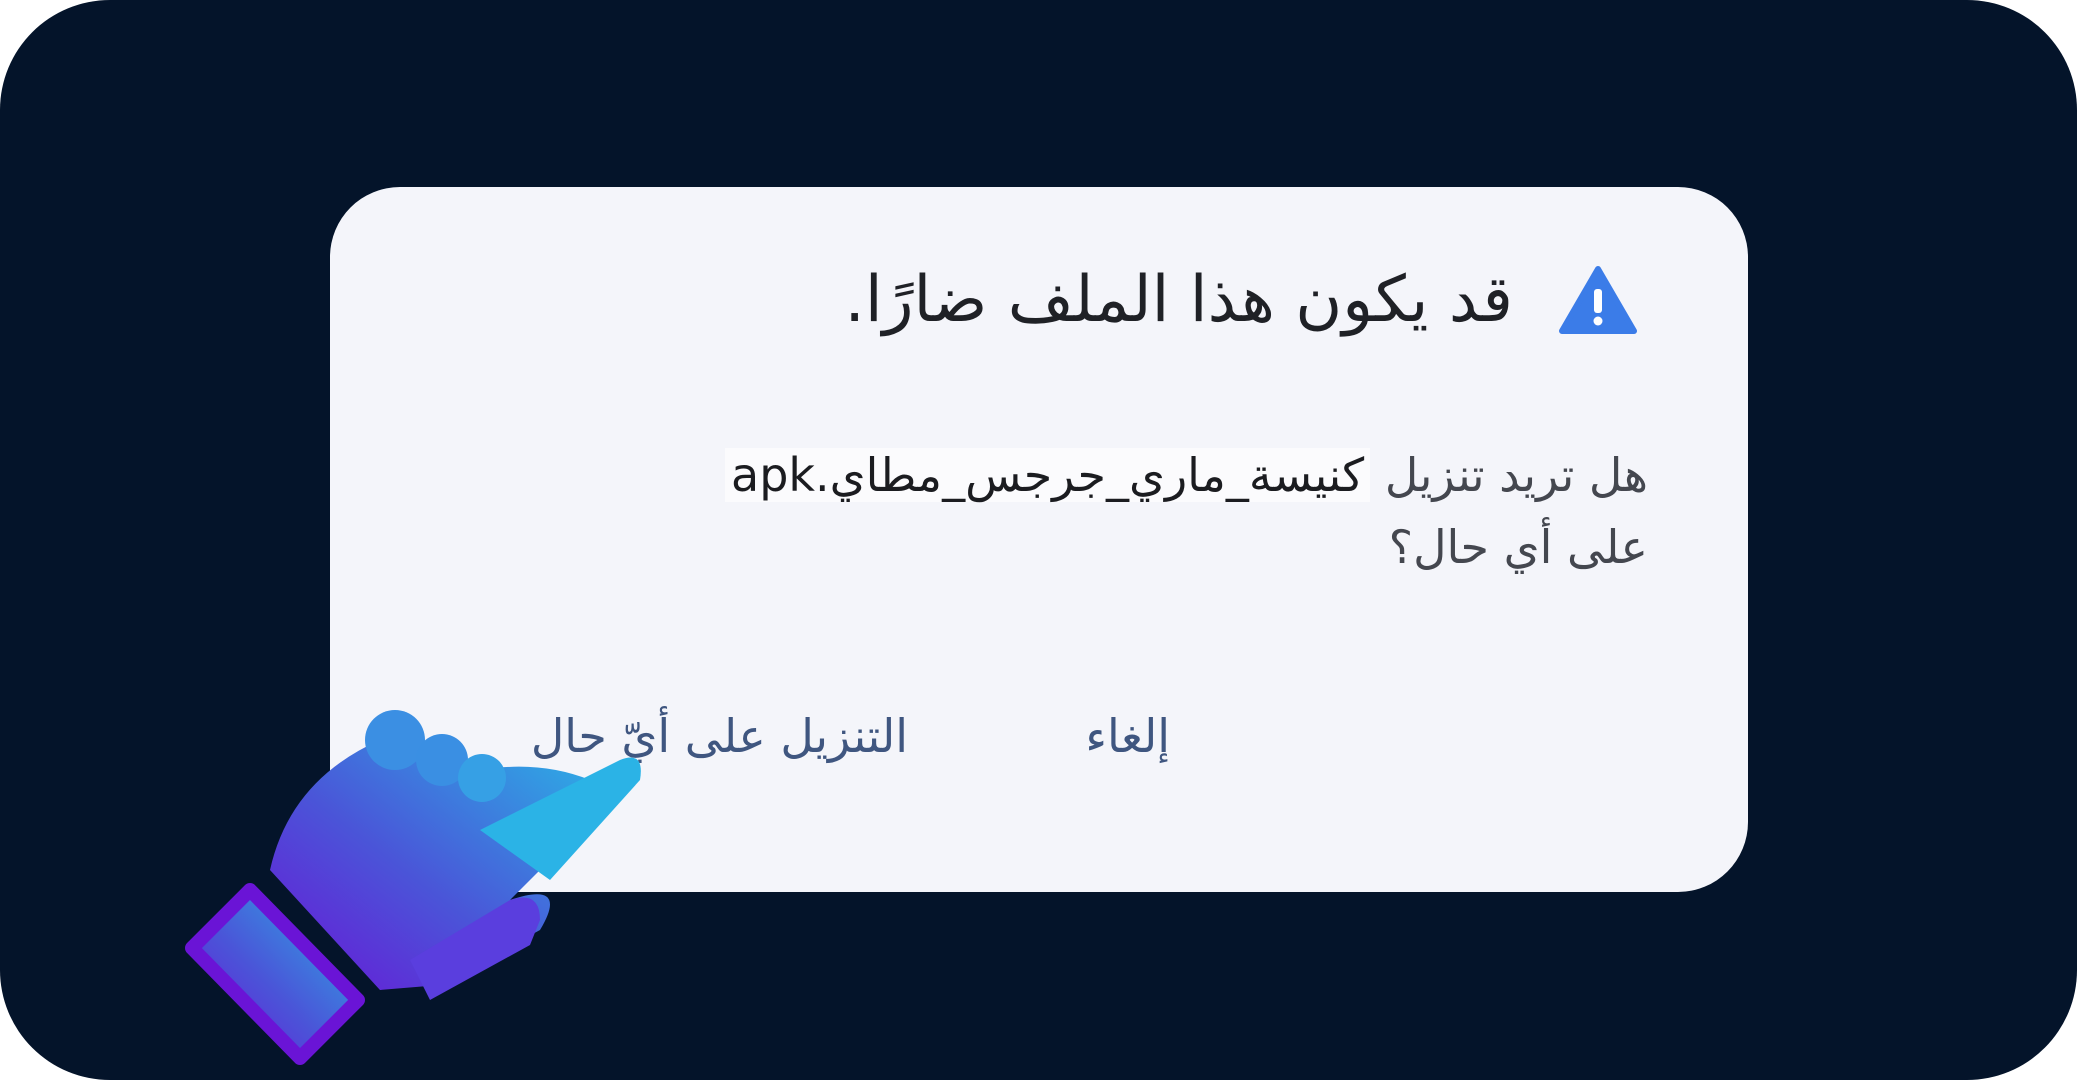 The height and width of the screenshot is (1080, 2077). I want to click on message-prefix: هل تريد تنزيل, so click(1509, 475).